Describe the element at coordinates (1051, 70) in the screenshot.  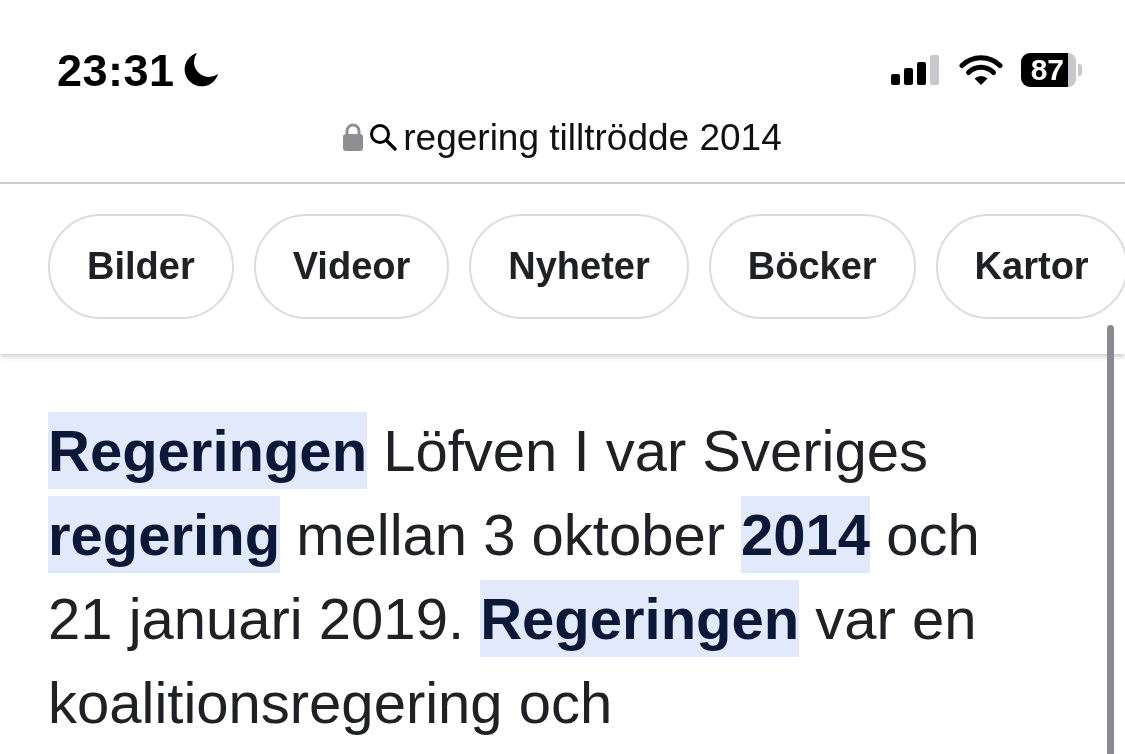
I see `battery-indicator: 87` at that location.